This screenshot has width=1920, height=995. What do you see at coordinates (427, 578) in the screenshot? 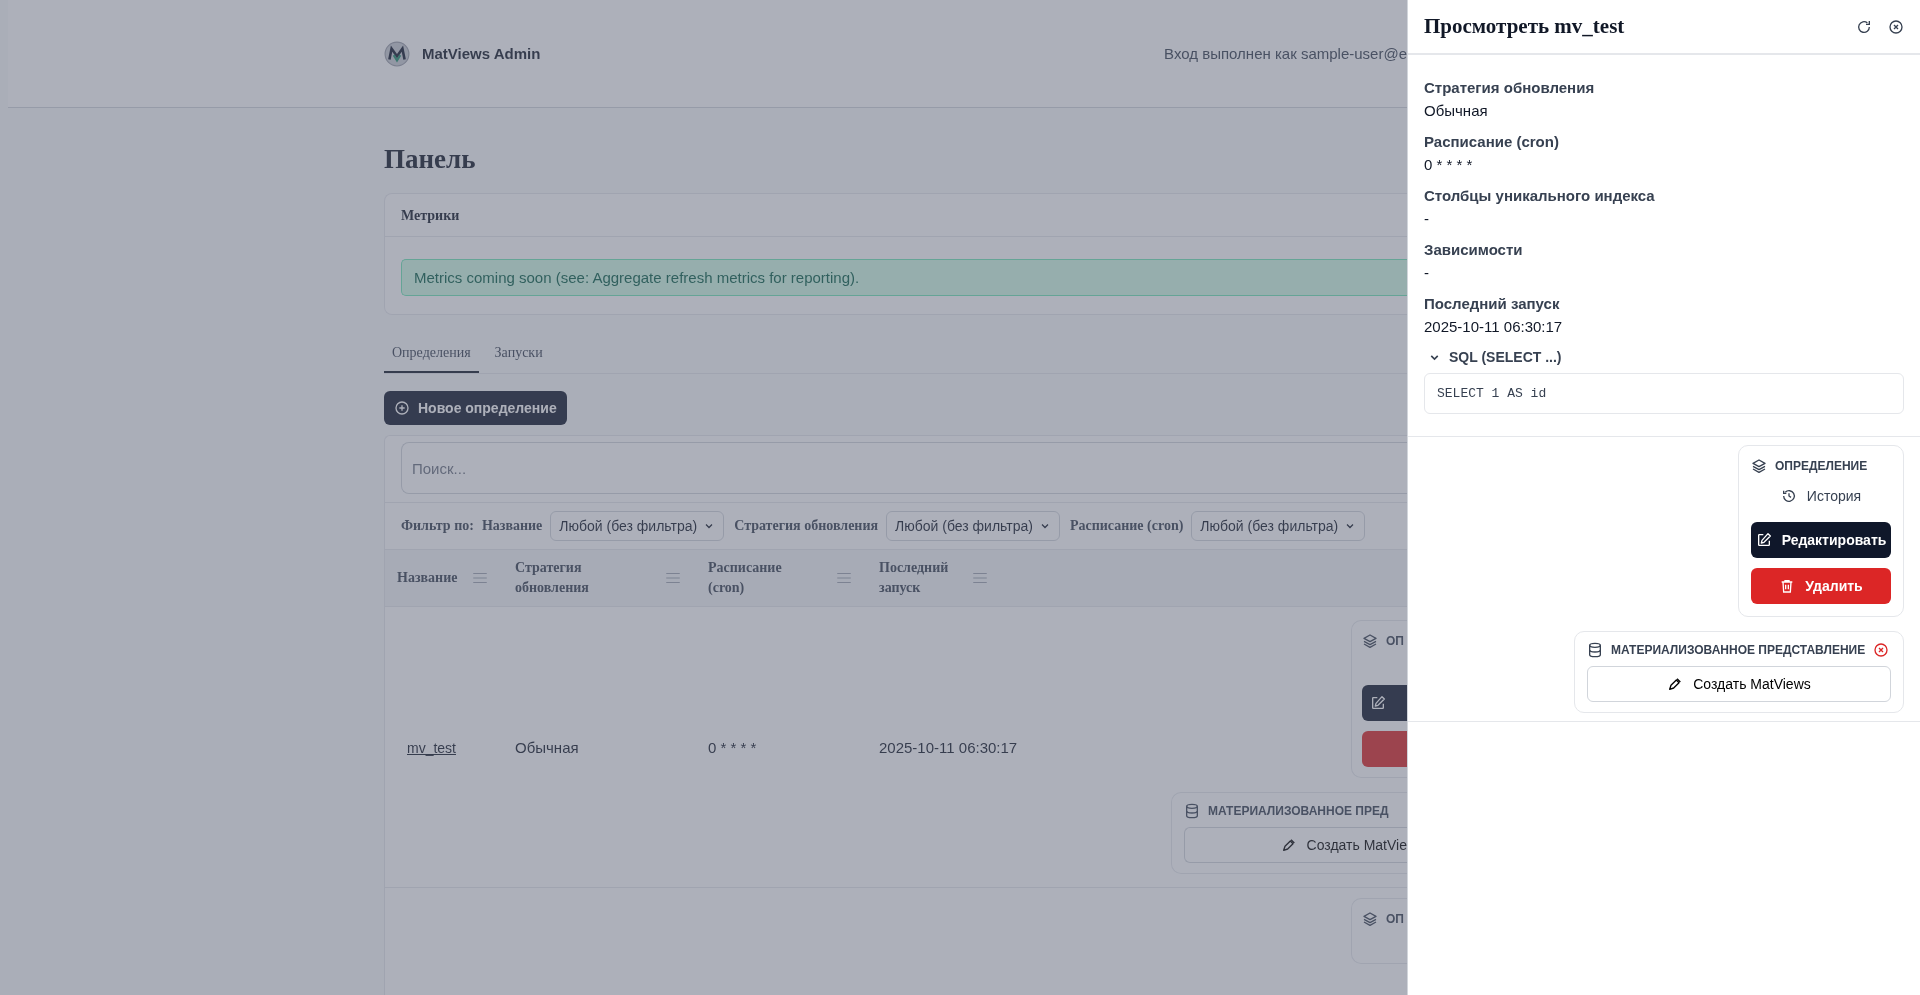
I see `column-header: Название` at bounding box center [427, 578].